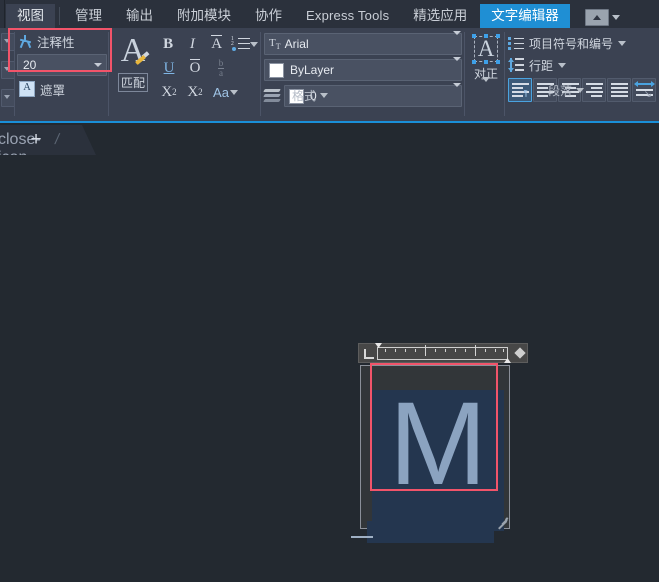  Describe the element at coordinates (192, 44) in the screenshot. I see `italic-button: I` at that location.